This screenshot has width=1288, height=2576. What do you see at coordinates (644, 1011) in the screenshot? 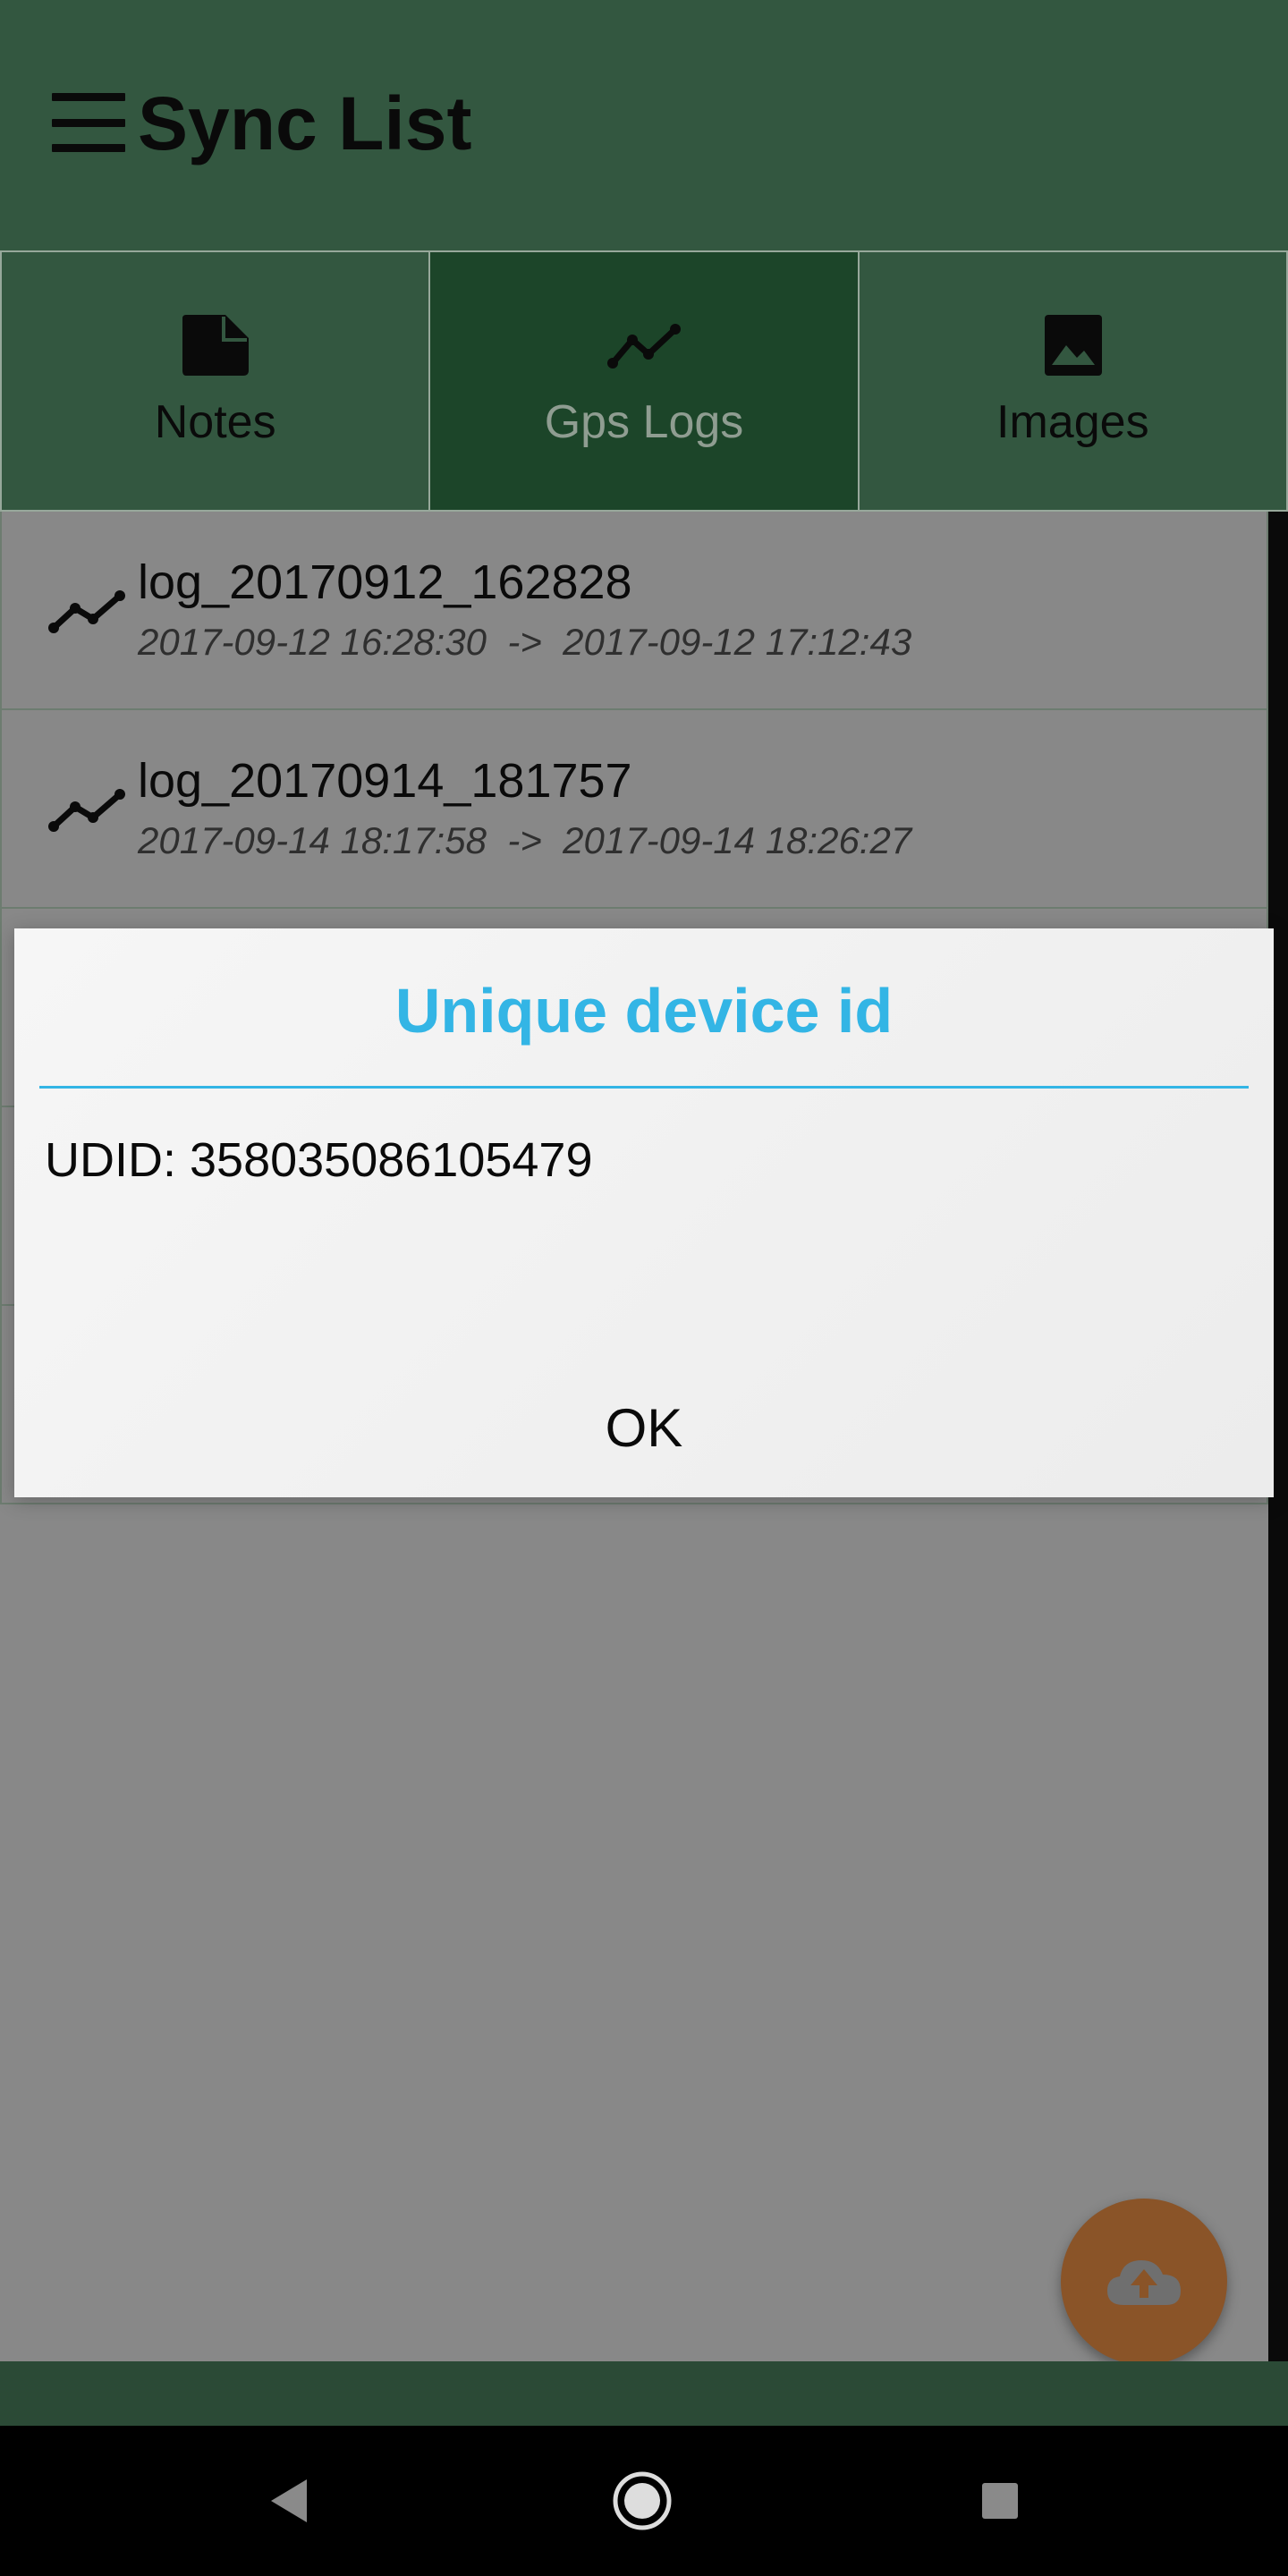
I see `dialog-title: Unique device id` at bounding box center [644, 1011].